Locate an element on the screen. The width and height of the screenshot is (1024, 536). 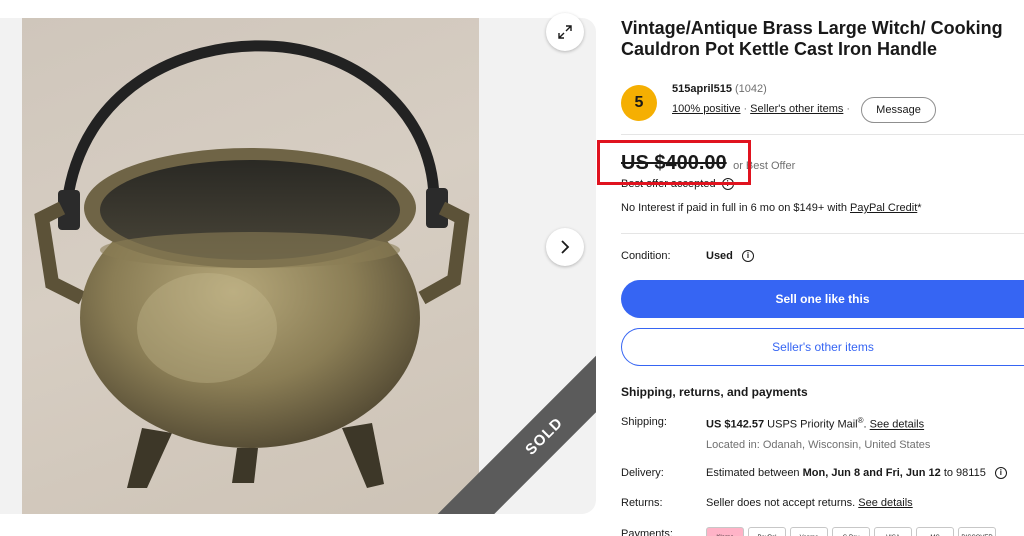
seller-positive-link: 100% positive is located at coordinates (706, 109).